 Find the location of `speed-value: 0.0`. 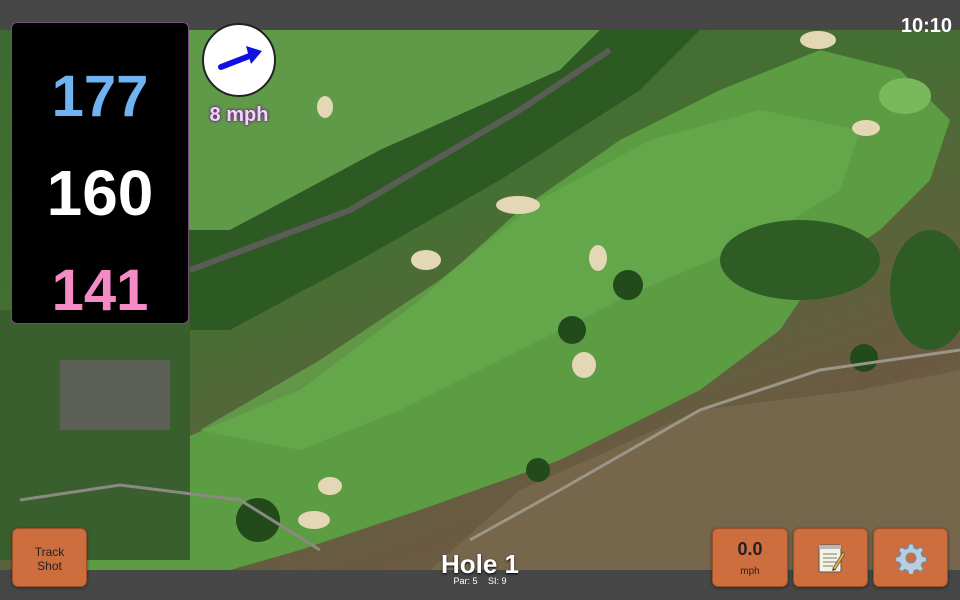

speed-value: 0.0 is located at coordinates (750, 549).